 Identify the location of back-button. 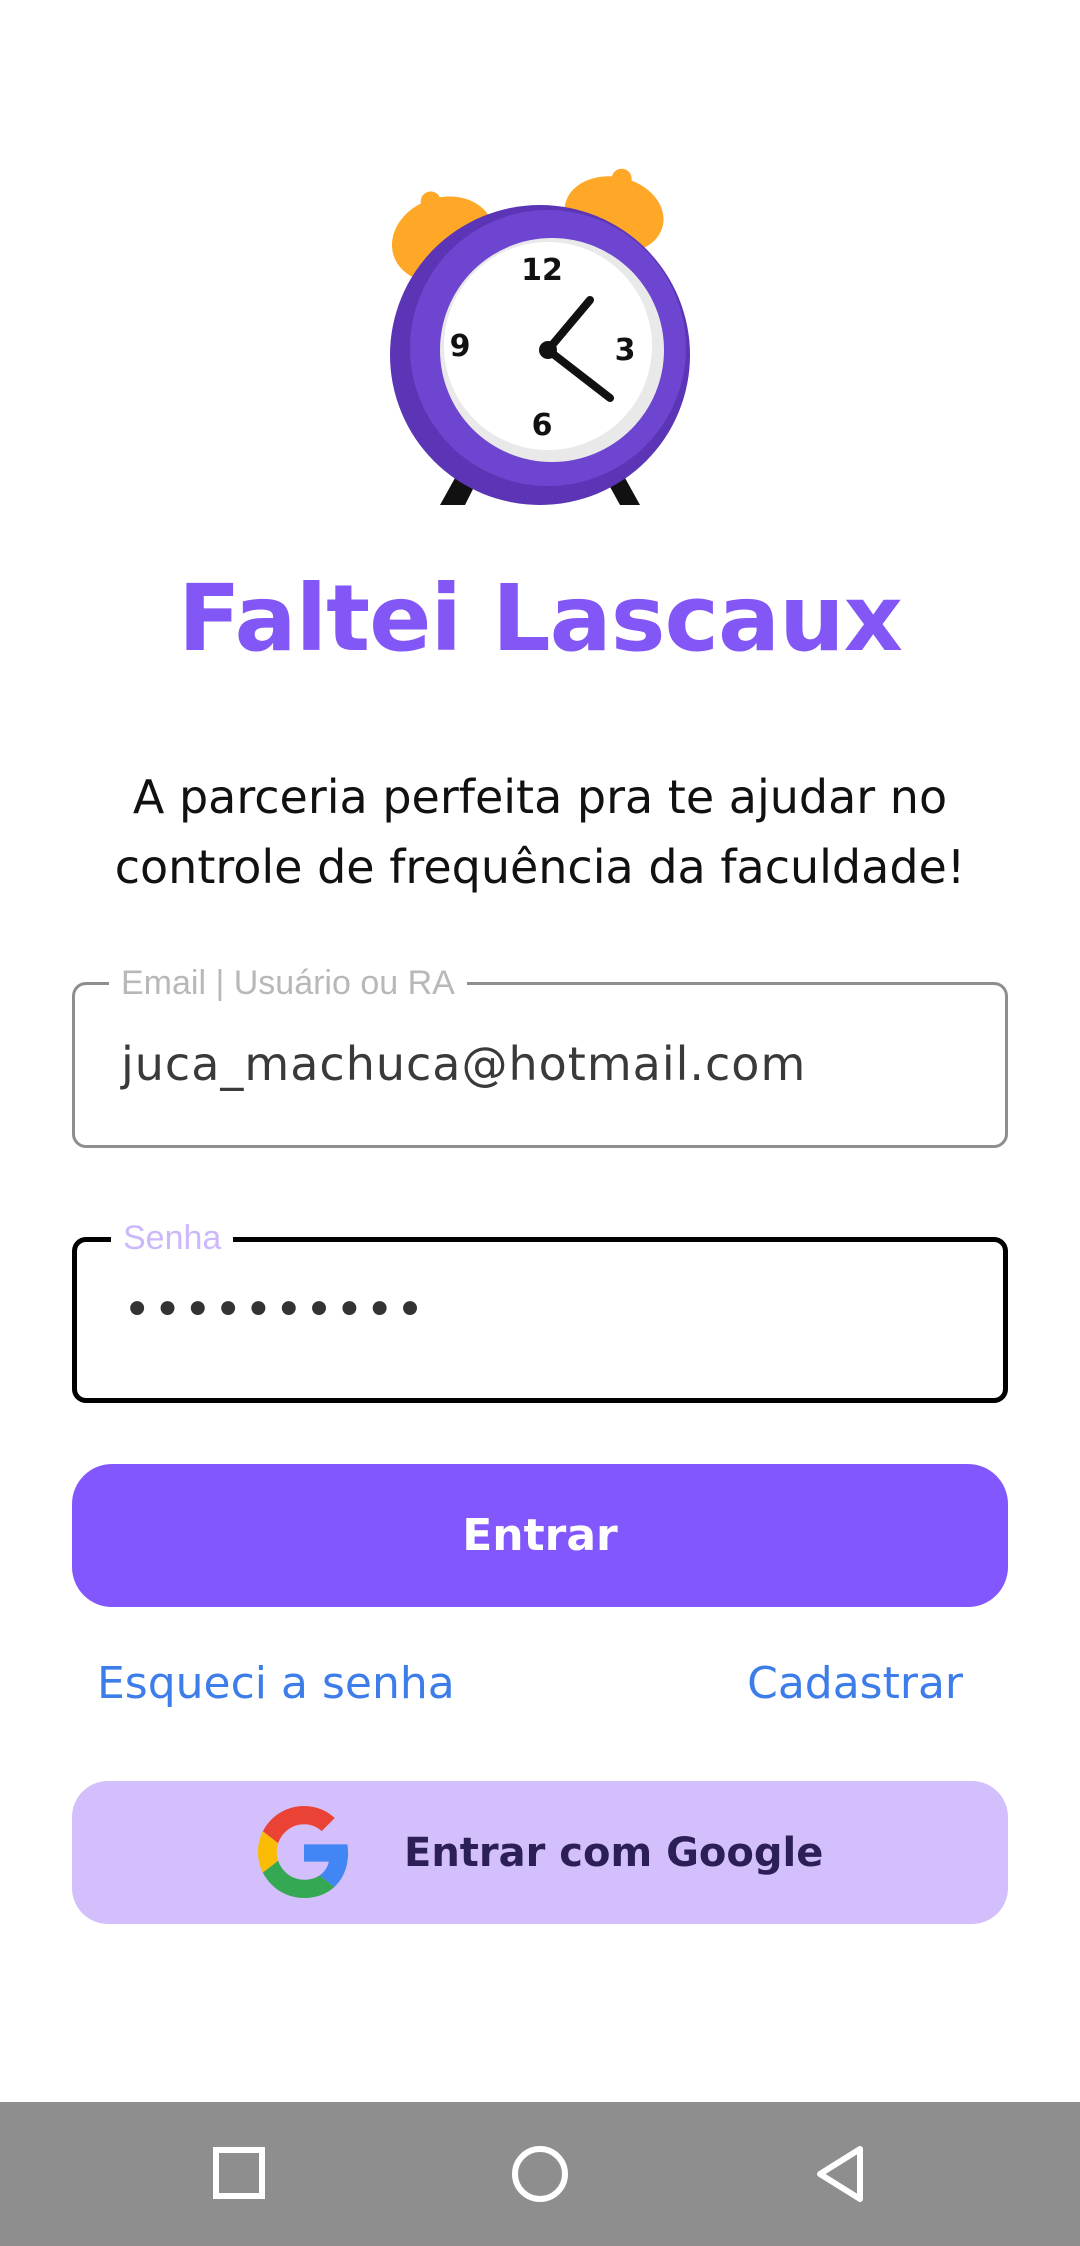
(840, 2174).